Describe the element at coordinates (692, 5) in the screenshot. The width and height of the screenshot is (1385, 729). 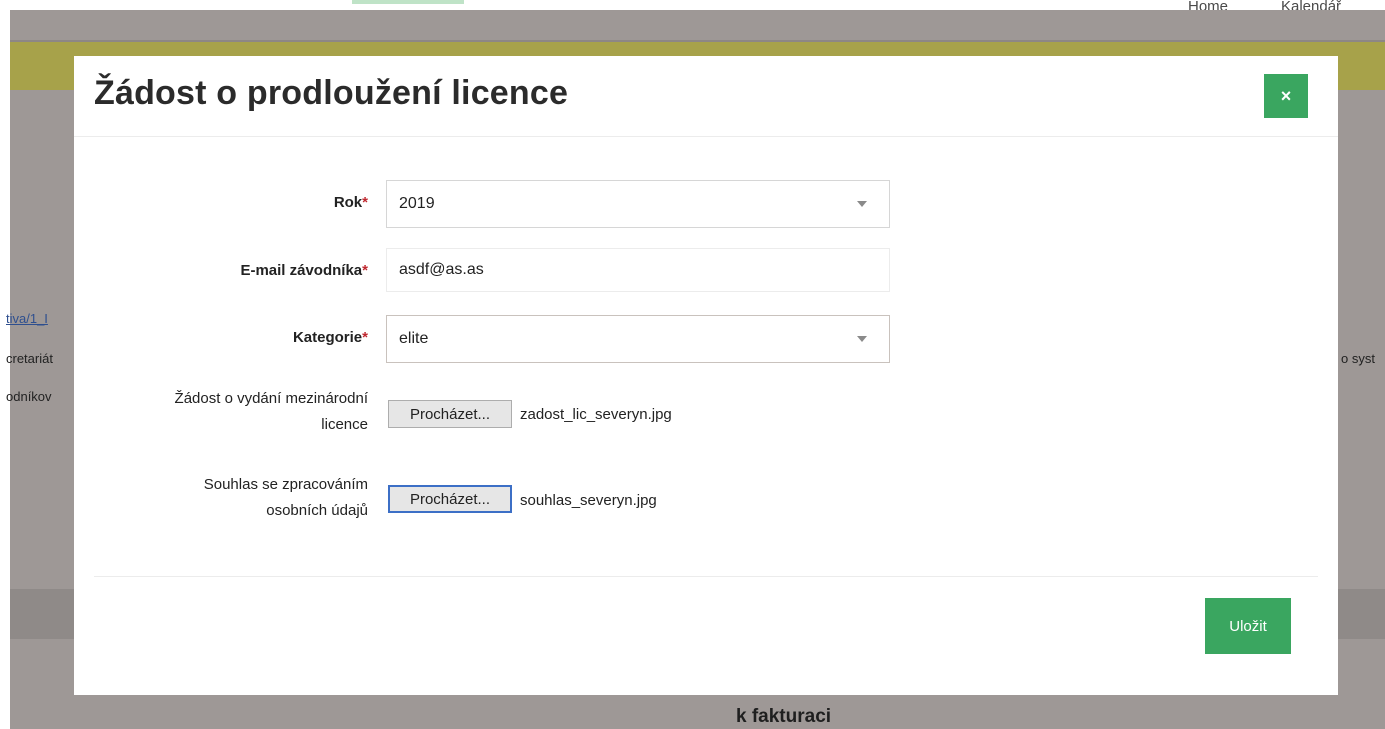
I see `page-top-strip` at that location.